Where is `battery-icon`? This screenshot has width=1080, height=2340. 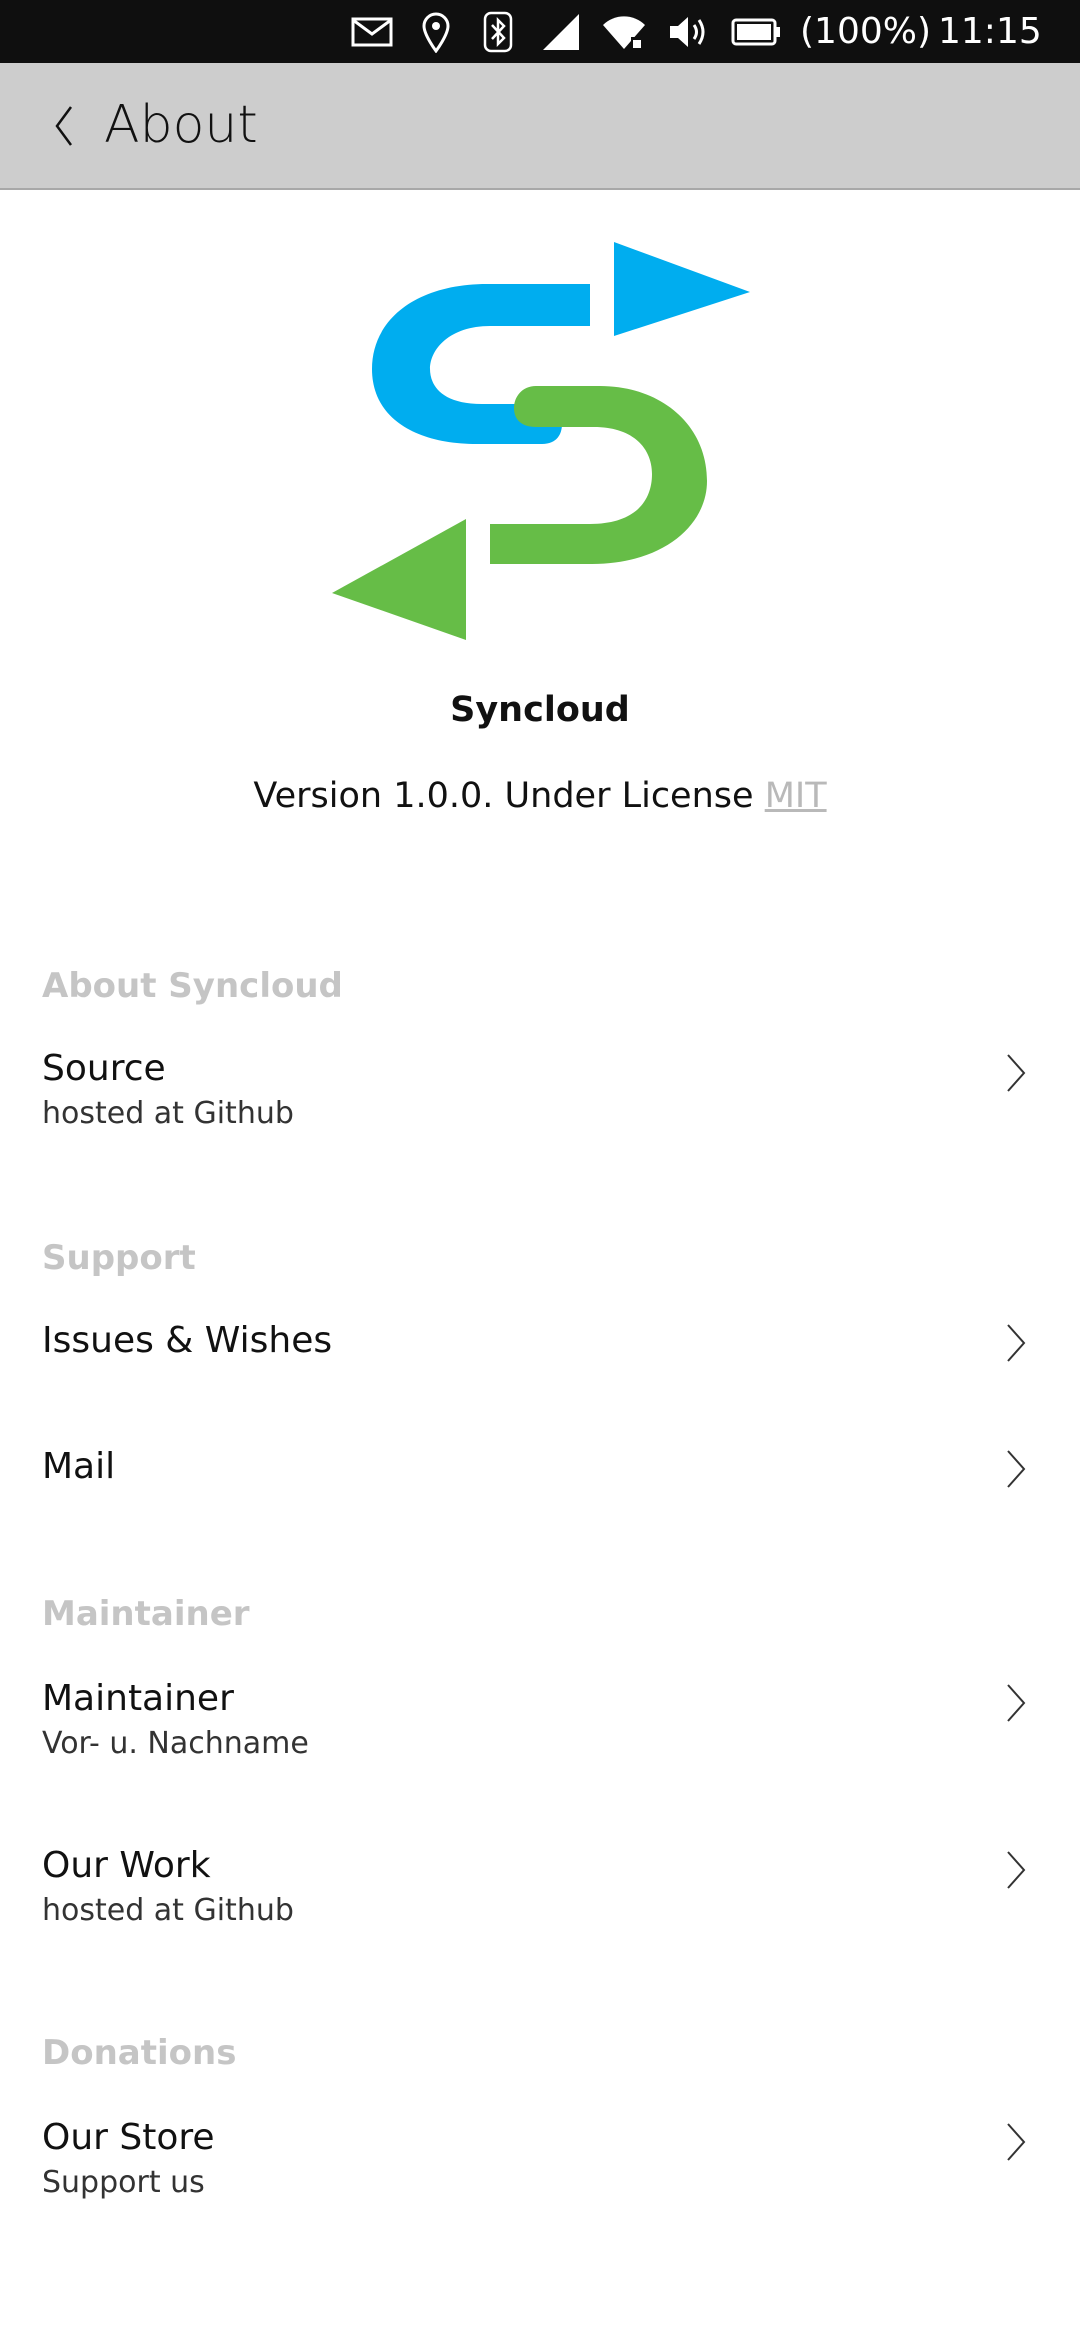 battery-icon is located at coordinates (756, 31).